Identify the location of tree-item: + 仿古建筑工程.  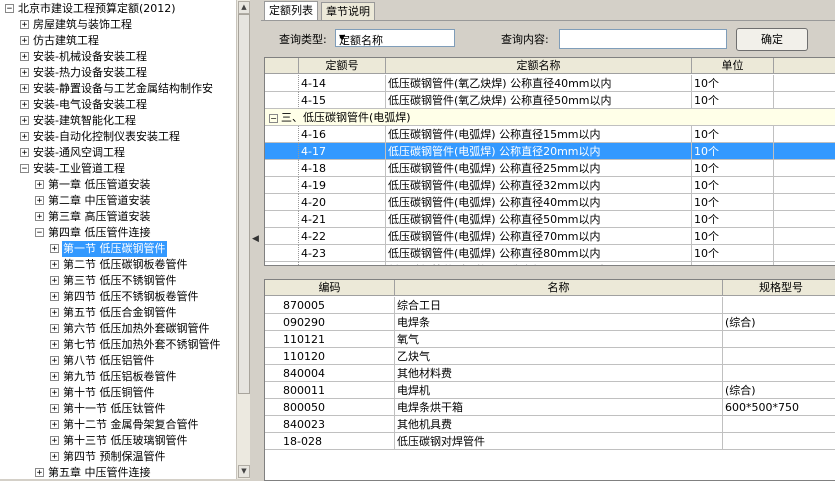
(118, 41).